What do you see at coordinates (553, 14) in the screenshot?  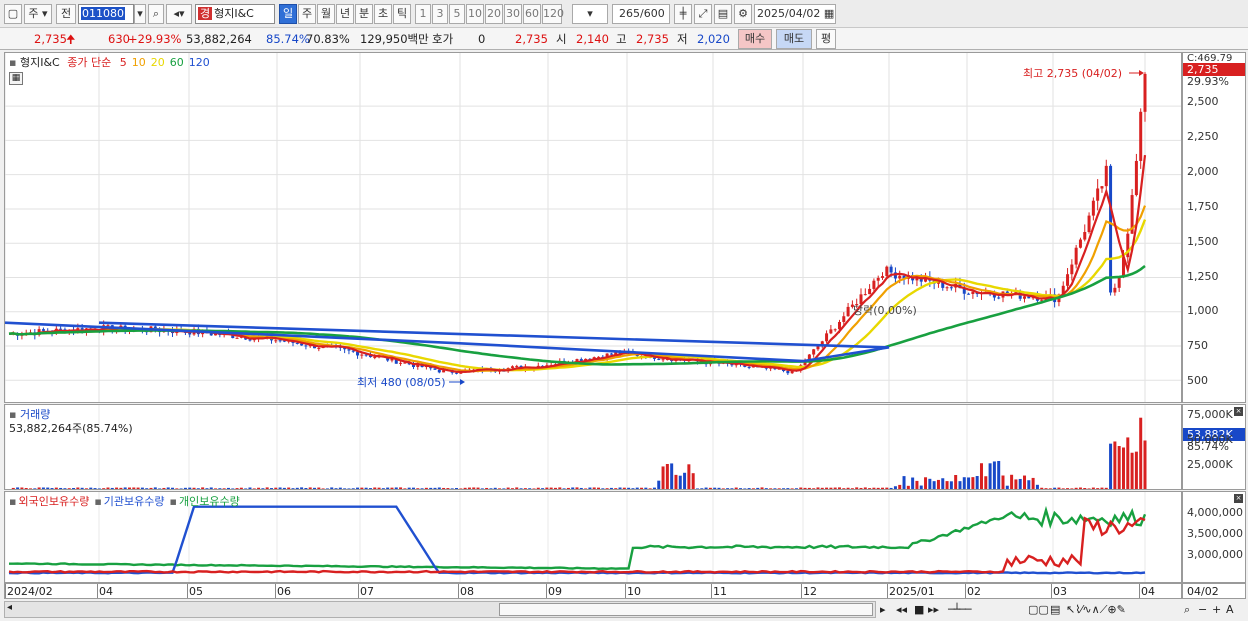 I see `interval-7: 120` at bounding box center [553, 14].